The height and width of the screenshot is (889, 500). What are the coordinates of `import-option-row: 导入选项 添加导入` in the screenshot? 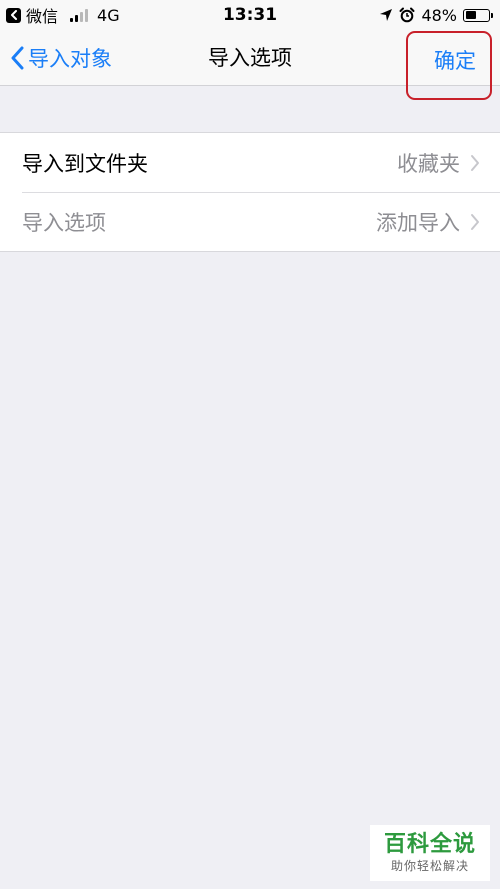 It's located at (250, 221).